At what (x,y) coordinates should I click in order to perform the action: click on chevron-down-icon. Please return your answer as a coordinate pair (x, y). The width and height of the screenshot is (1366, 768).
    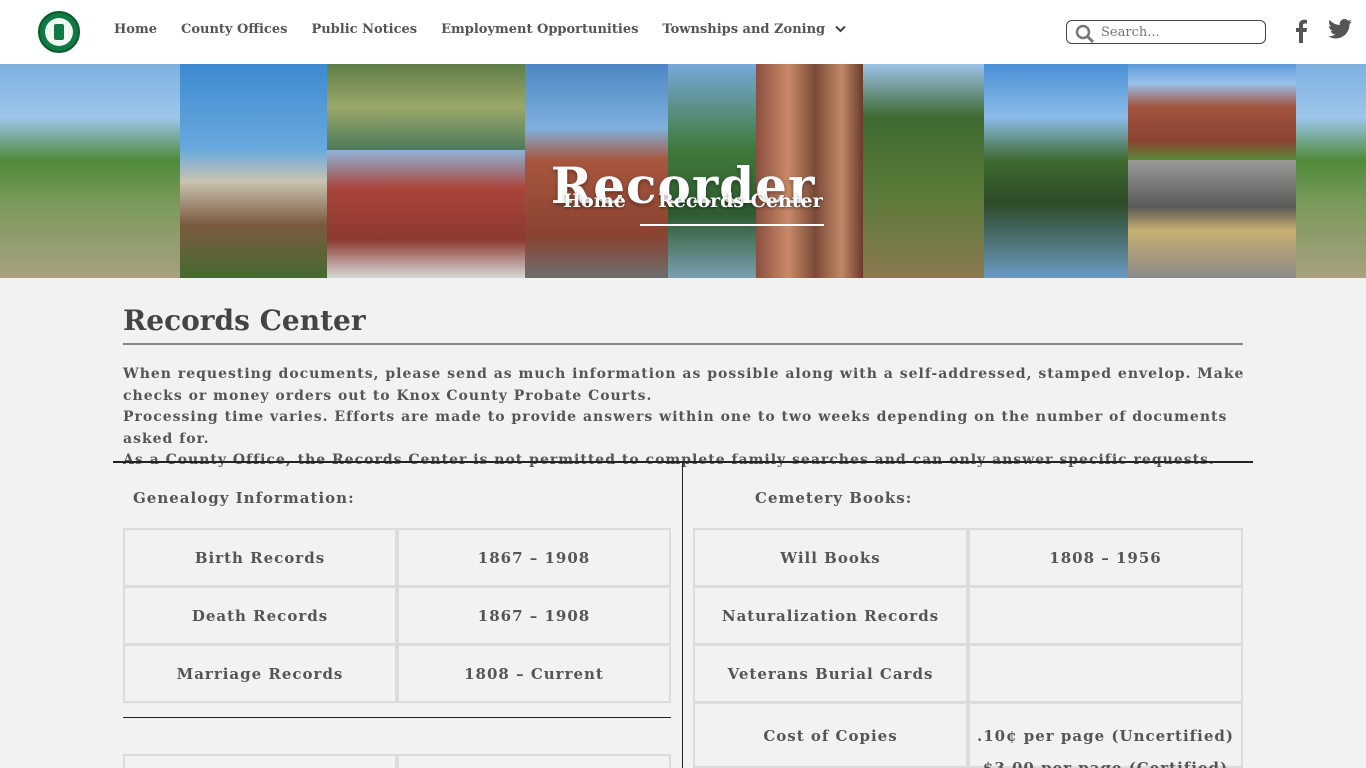
    Looking at the image, I should click on (840, 29).